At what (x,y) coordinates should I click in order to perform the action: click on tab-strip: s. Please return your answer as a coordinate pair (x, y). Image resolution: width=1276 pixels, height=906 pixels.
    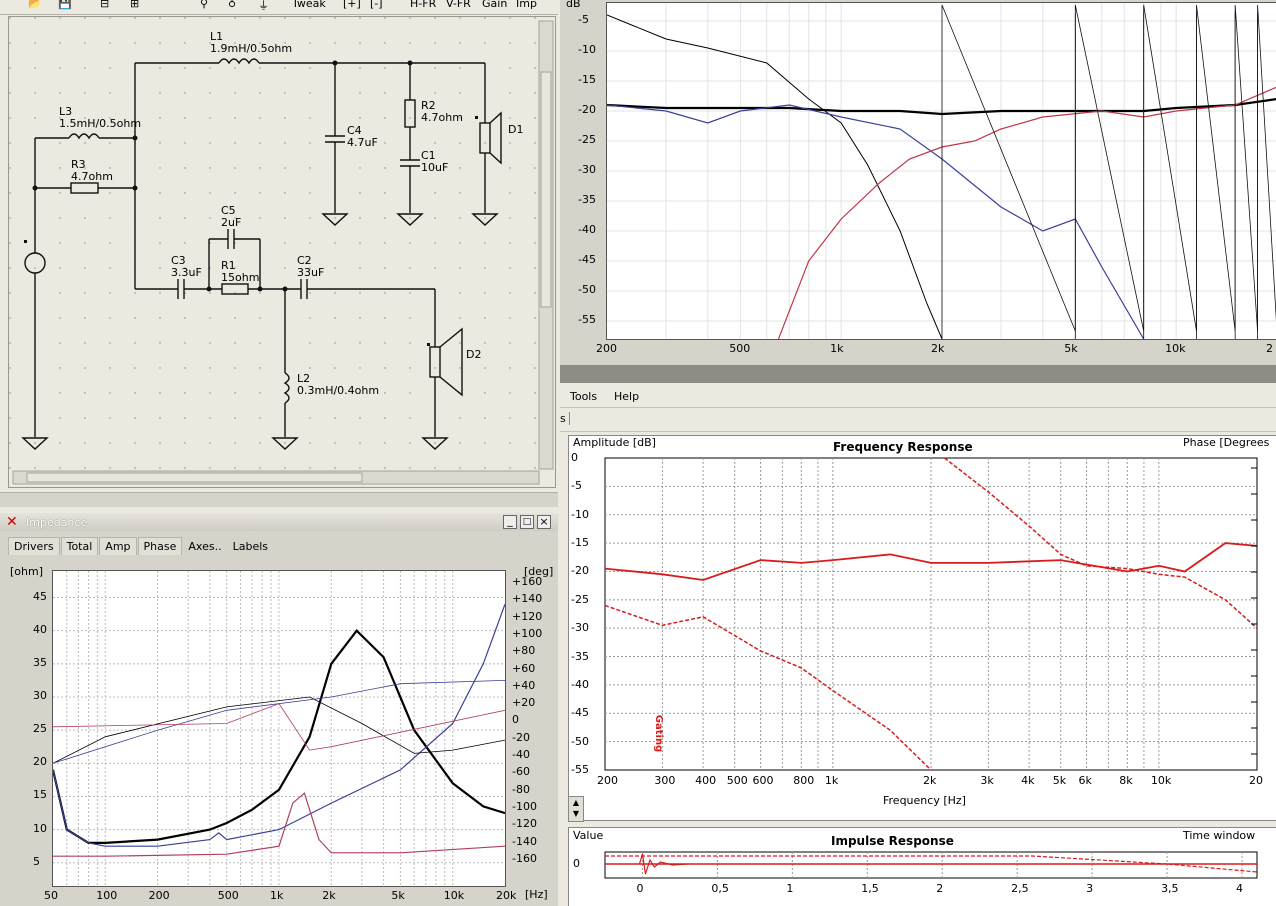
    Looking at the image, I should click on (918, 420).